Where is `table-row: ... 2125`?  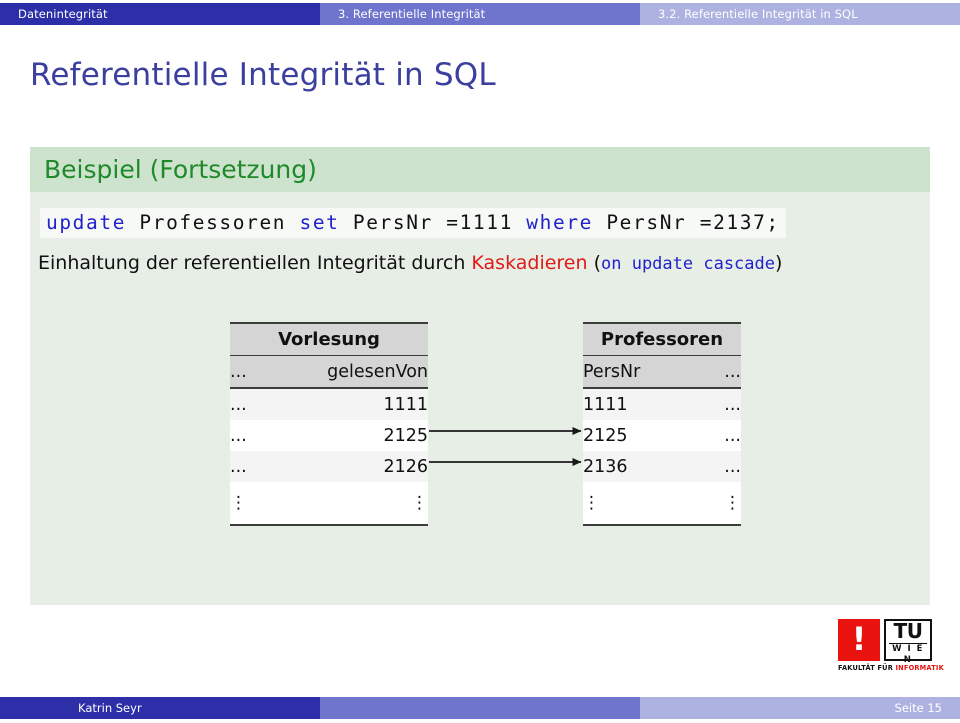
table-row: ... 2125 is located at coordinates (329, 435).